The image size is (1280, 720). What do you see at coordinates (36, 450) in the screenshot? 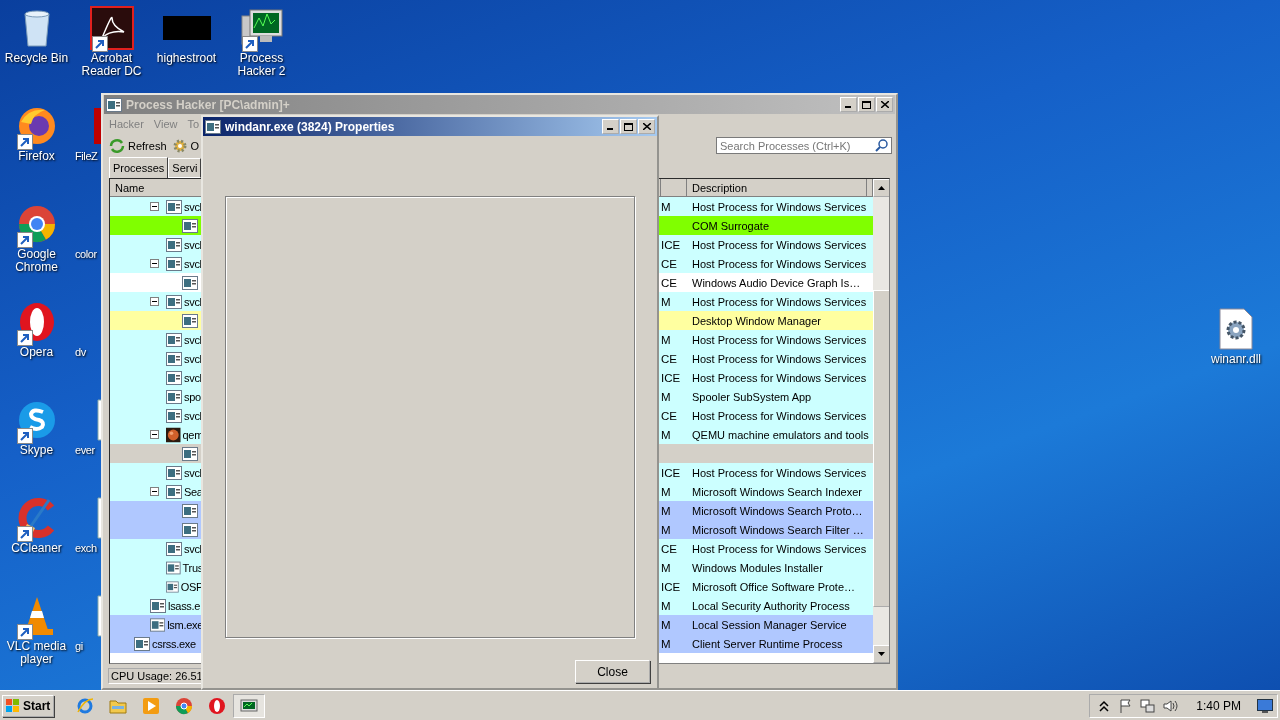
I see `desktop-icon-label: Skype` at bounding box center [36, 450].